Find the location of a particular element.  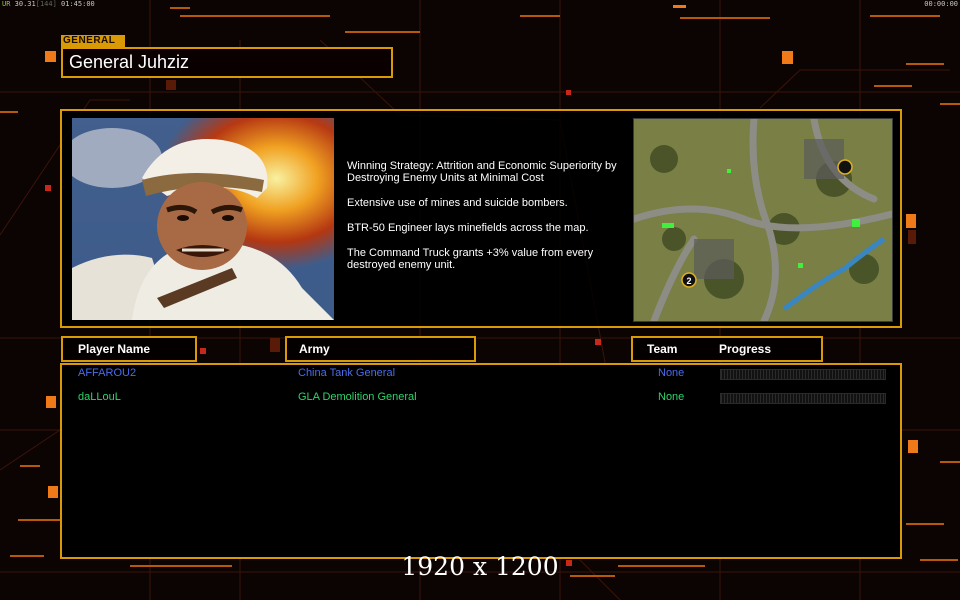

team-progress-header: Team Progress is located at coordinates (727, 349).